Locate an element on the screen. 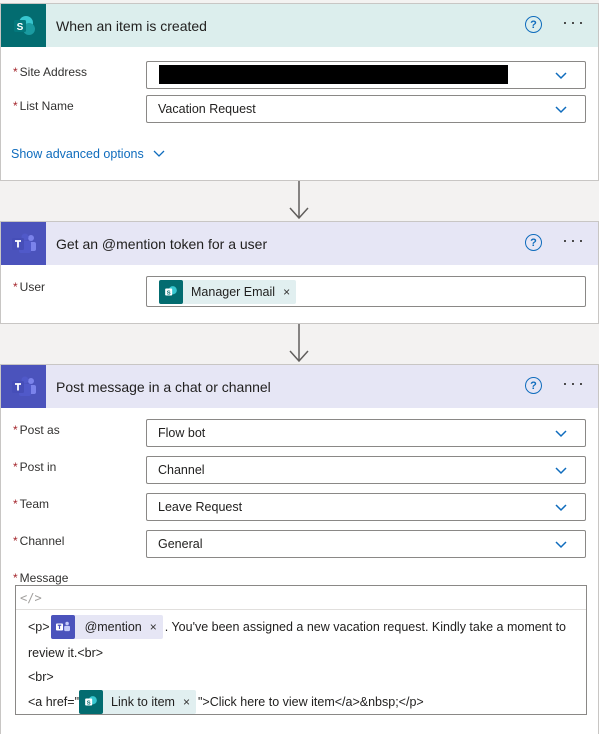 The height and width of the screenshot is (734, 599). show-advanced-options-link: Show advanced options is located at coordinates (88, 154).